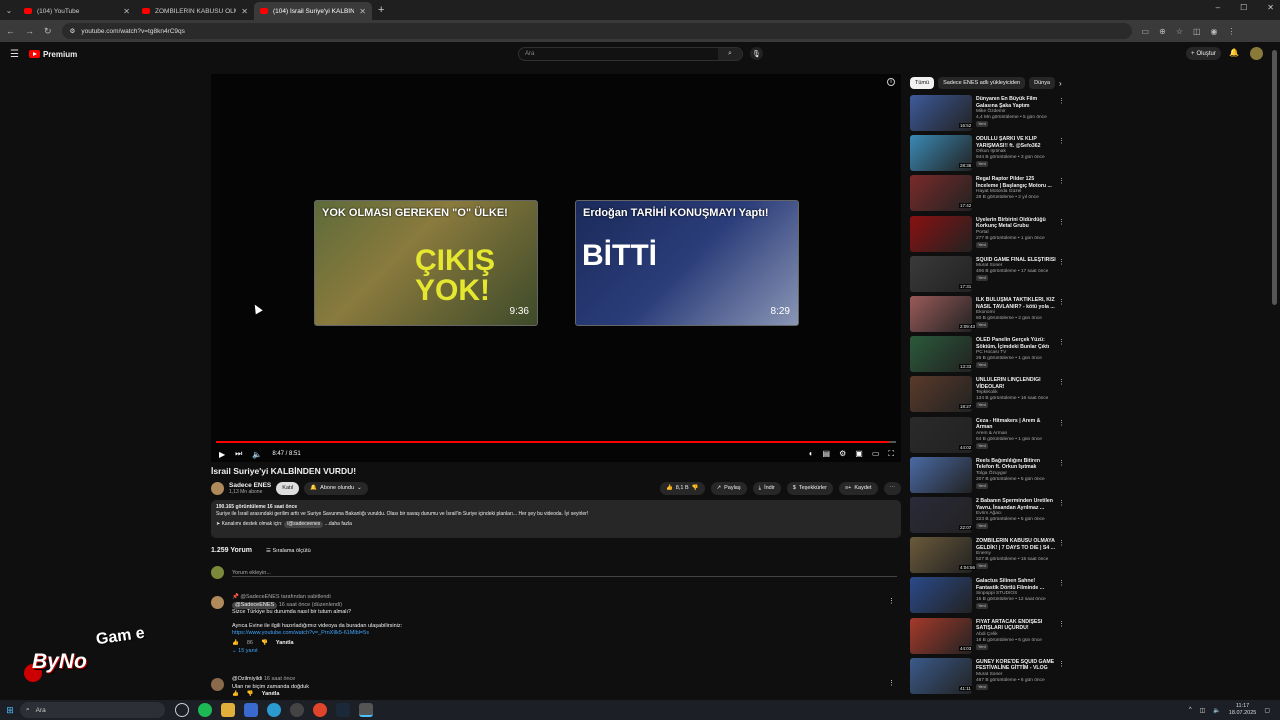  Describe the element at coordinates (251, 710) in the screenshot. I see `store-icon` at that location.